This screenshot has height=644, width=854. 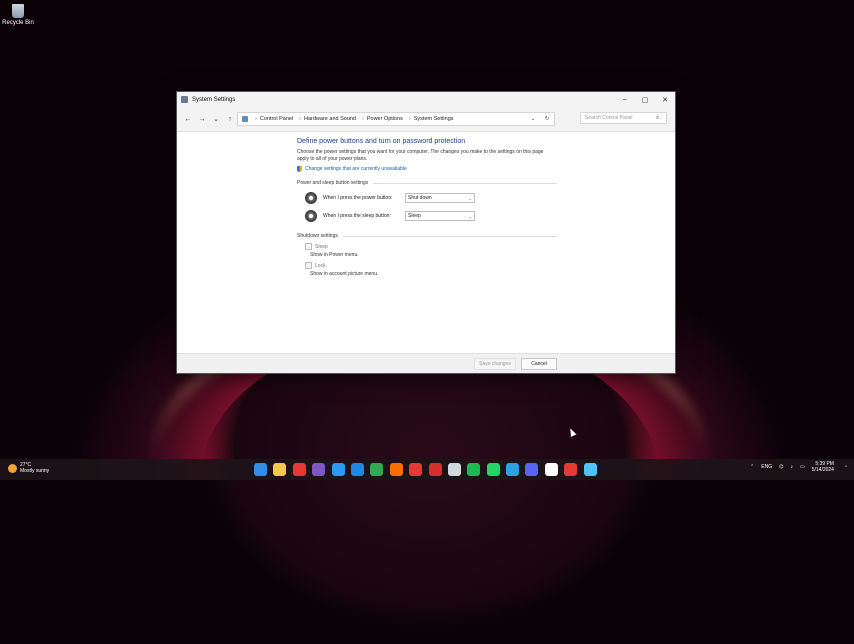 I want to click on close-button: ✕, so click(x=665, y=100).